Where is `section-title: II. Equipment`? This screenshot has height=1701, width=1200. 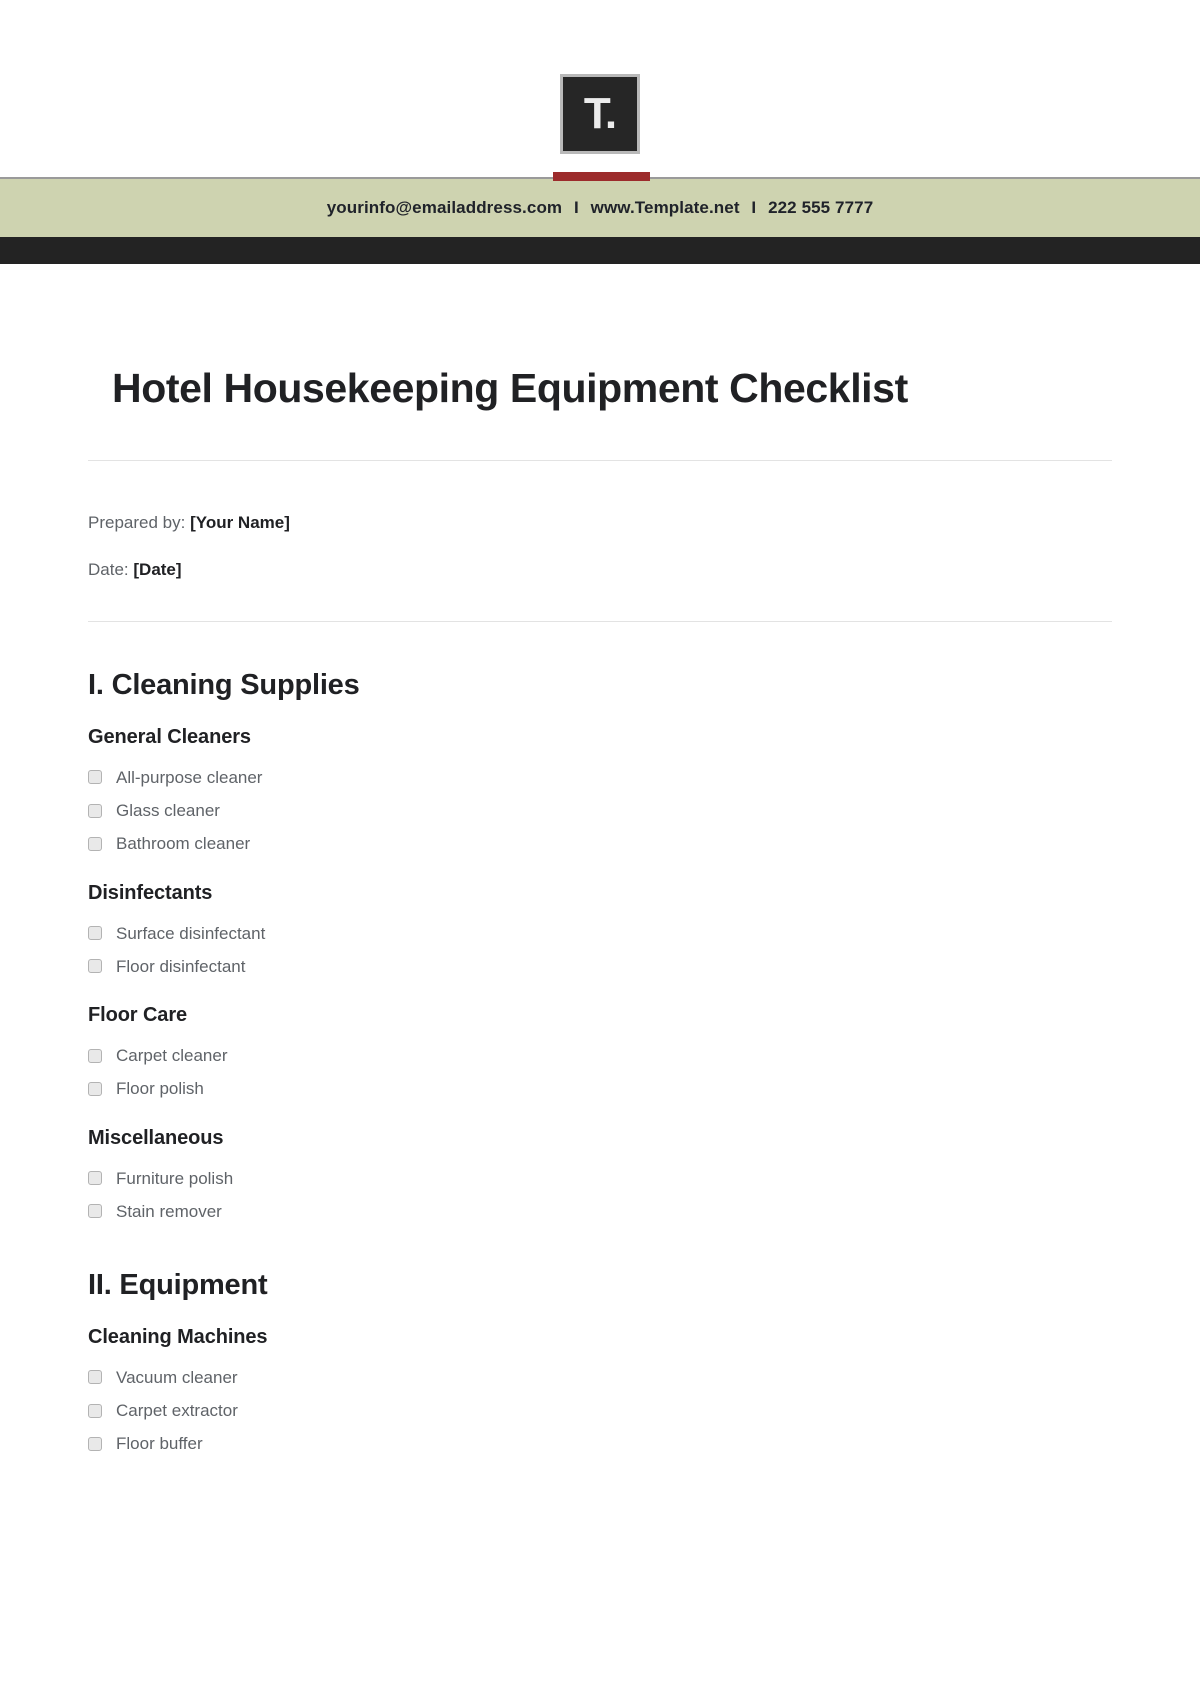 section-title: II. Equipment is located at coordinates (178, 1285).